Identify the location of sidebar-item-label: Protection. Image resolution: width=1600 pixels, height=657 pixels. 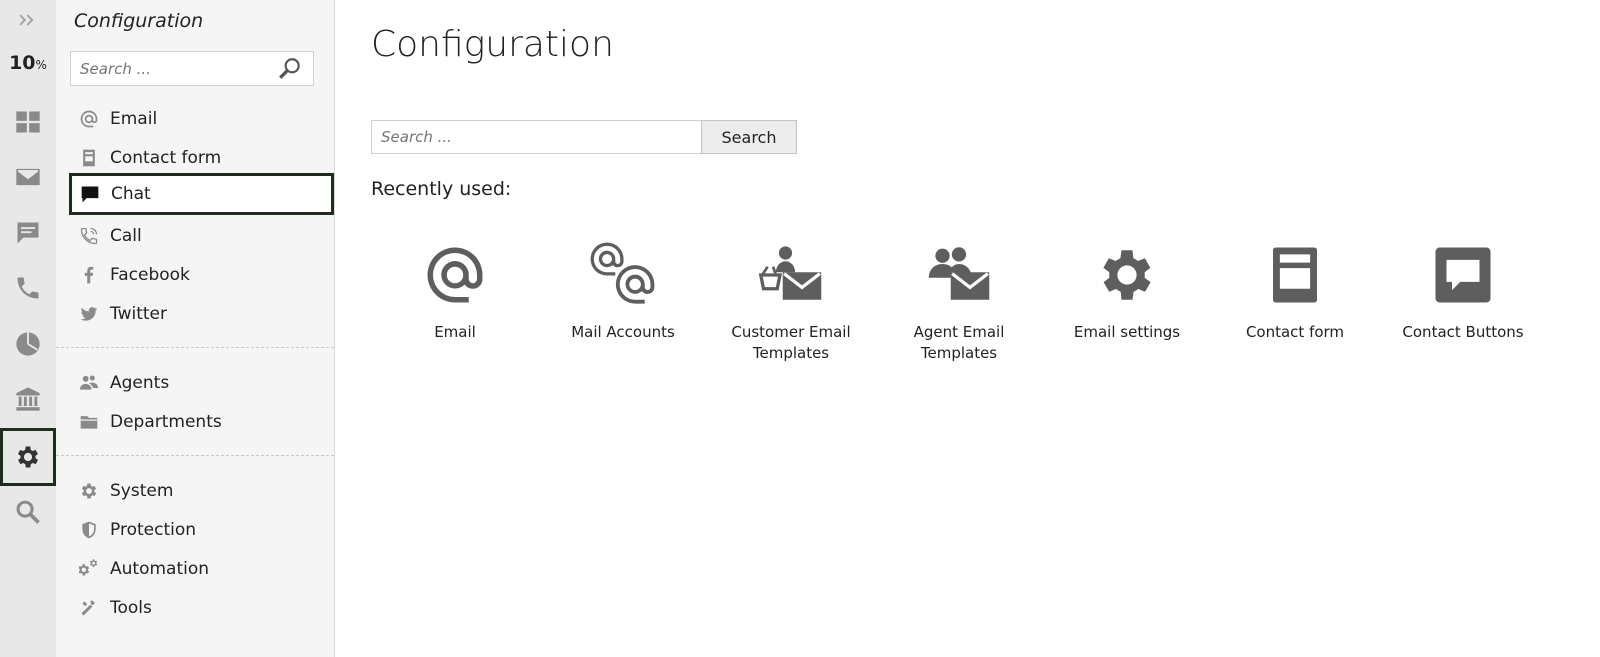
(153, 529).